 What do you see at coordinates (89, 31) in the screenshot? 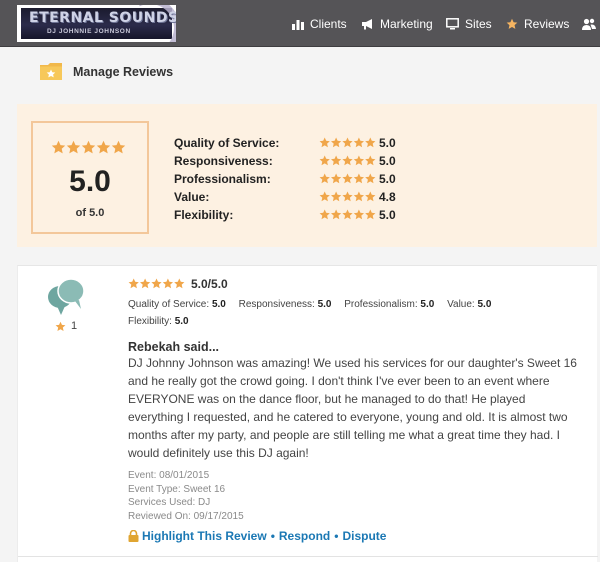
I see `logo-subtitle: DJ JOHNNIE JOHNSON` at bounding box center [89, 31].